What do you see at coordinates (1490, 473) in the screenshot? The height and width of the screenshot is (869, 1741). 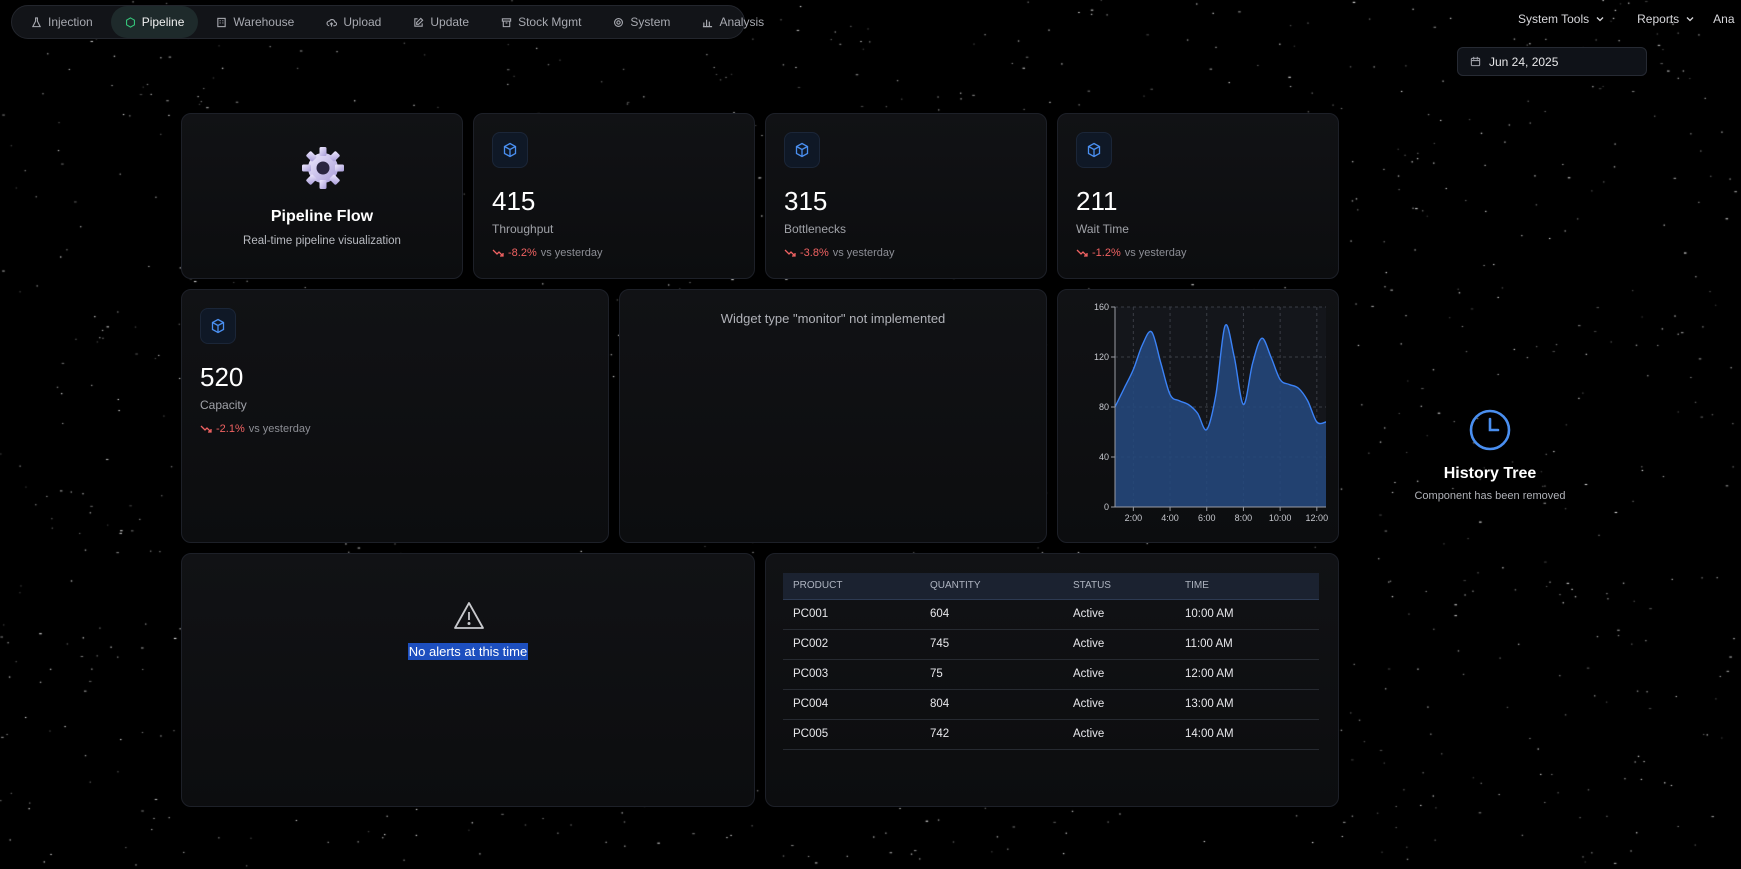 I see `history-tree-title: History Tree` at bounding box center [1490, 473].